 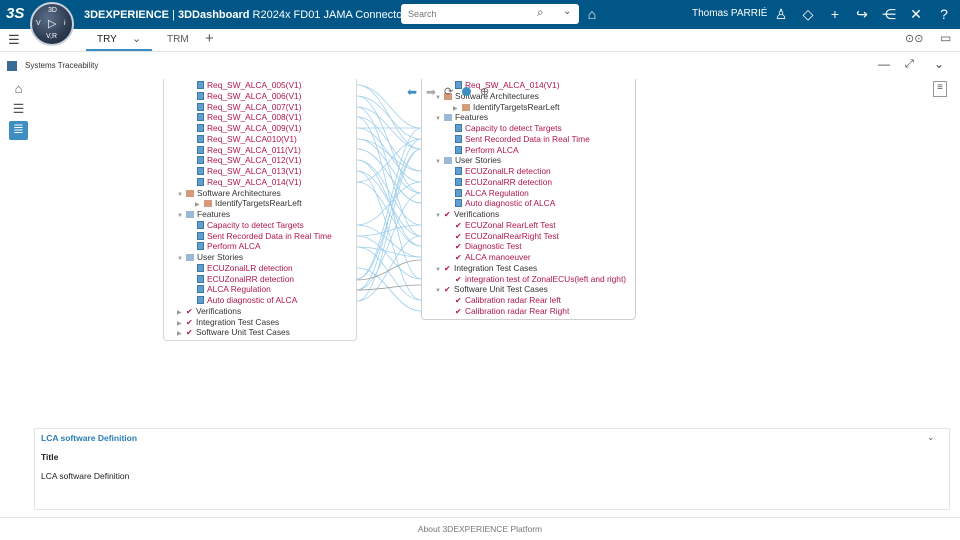 What do you see at coordinates (389, 268) in the screenshot?
I see `trace-link` at bounding box center [389, 268].